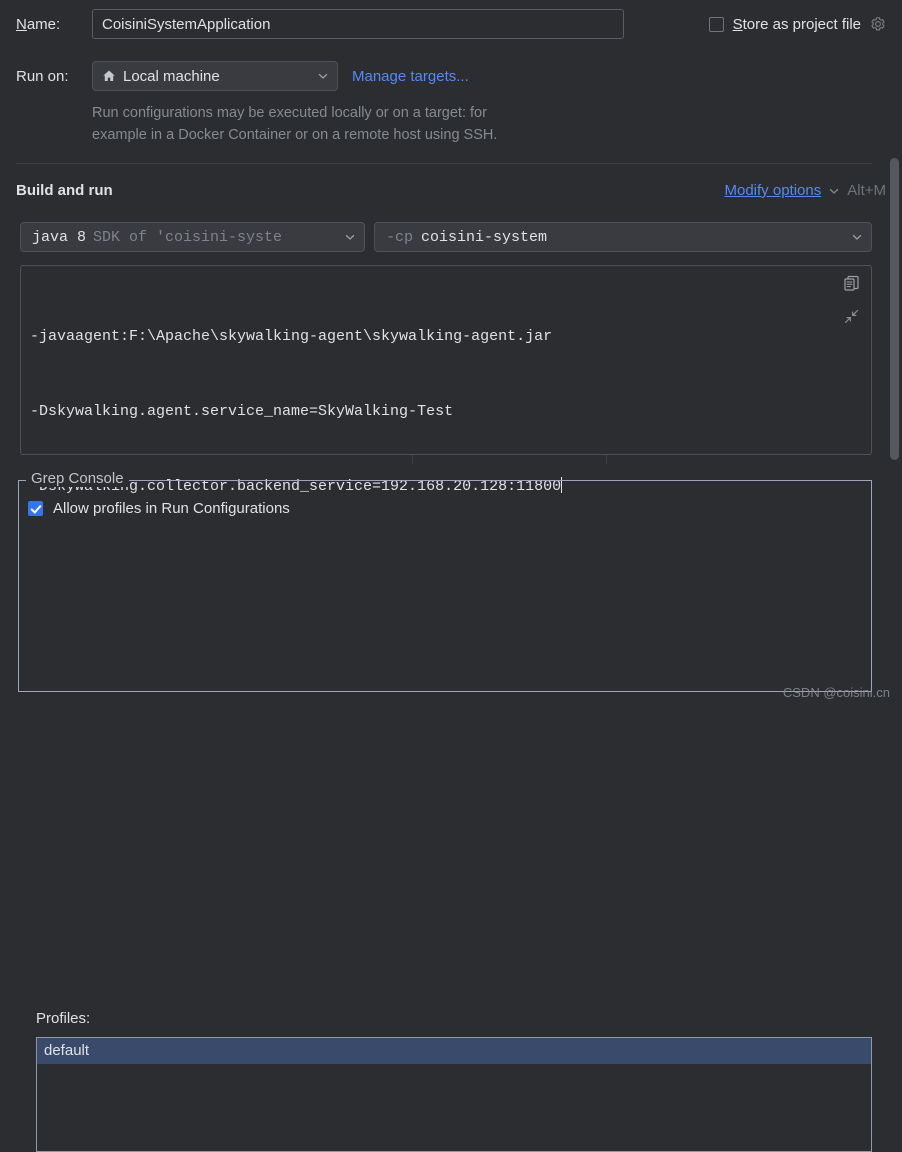 Image resolution: width=902 pixels, height=1152 pixels. I want to click on run-on-label: Run on:, so click(42, 76).